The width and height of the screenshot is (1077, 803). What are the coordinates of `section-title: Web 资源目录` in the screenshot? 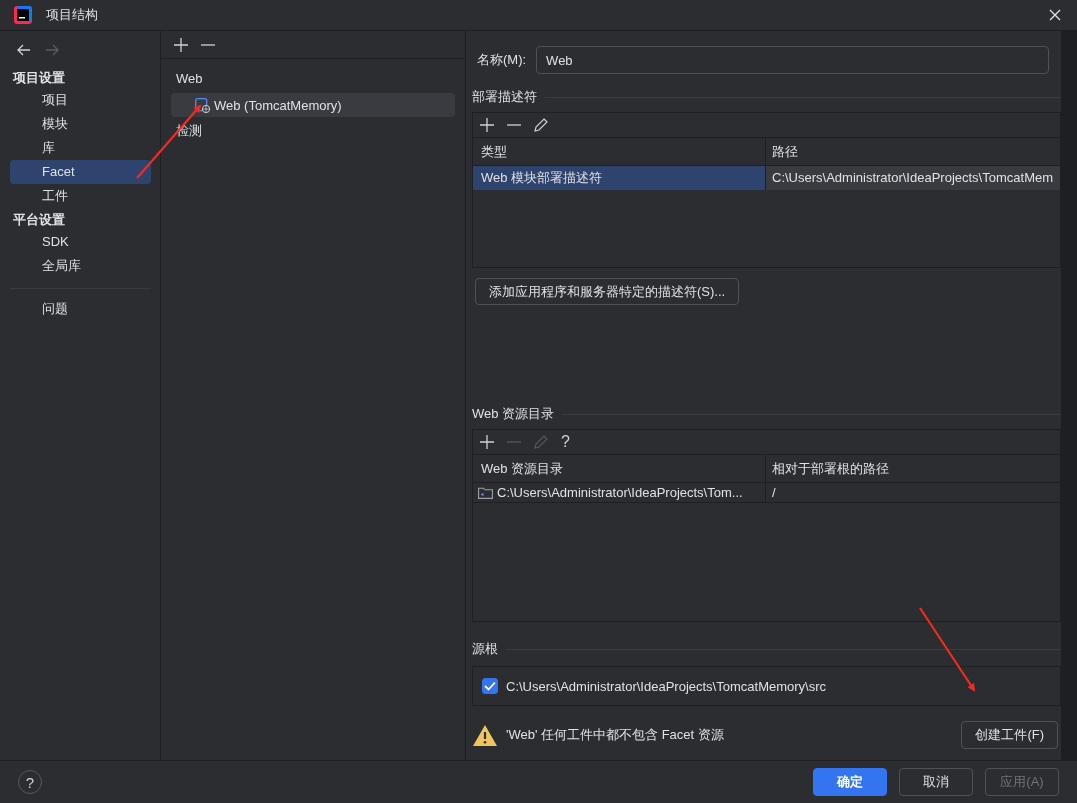 It's located at (513, 414).